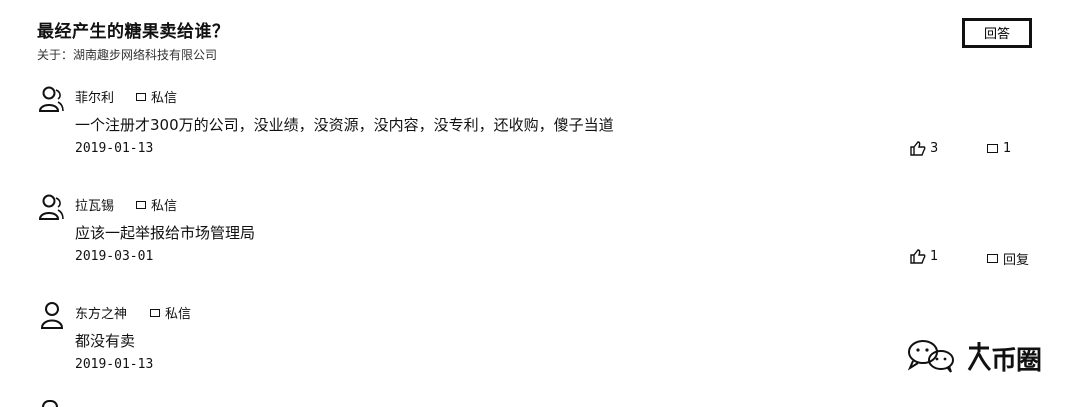 This screenshot has width=1080, height=407. Describe the element at coordinates (934, 256) in the screenshot. I see `like-count: 1` at that location.